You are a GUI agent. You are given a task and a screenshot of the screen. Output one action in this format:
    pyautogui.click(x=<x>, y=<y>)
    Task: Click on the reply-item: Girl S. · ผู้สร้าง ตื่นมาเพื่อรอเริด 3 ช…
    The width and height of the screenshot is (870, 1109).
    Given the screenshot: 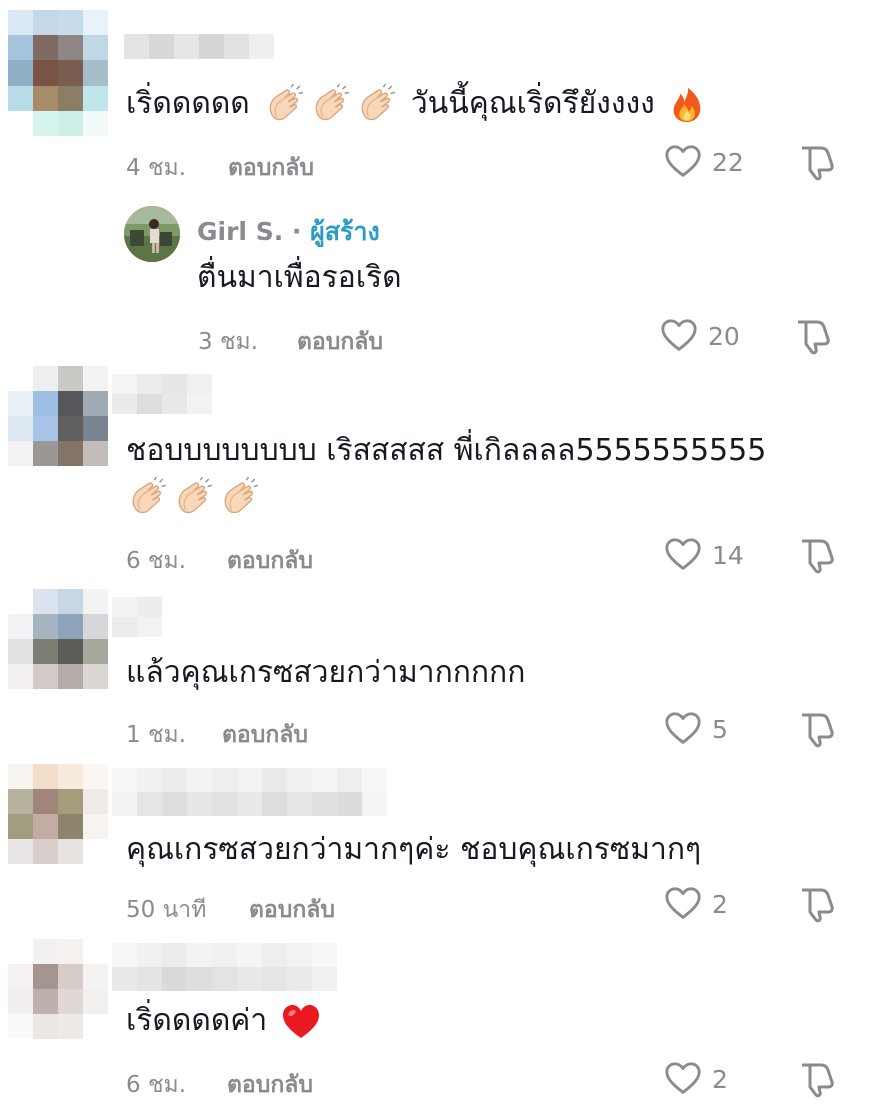 What is the action you would take?
    pyautogui.click(x=435, y=280)
    